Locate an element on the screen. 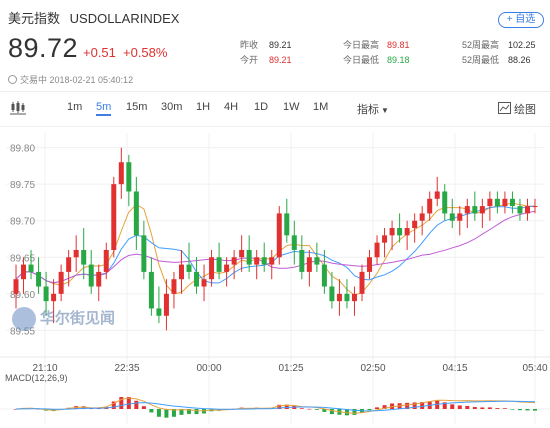 The height and width of the screenshot is (428, 550). x-tick-label: 05:40 is located at coordinates (534, 368).